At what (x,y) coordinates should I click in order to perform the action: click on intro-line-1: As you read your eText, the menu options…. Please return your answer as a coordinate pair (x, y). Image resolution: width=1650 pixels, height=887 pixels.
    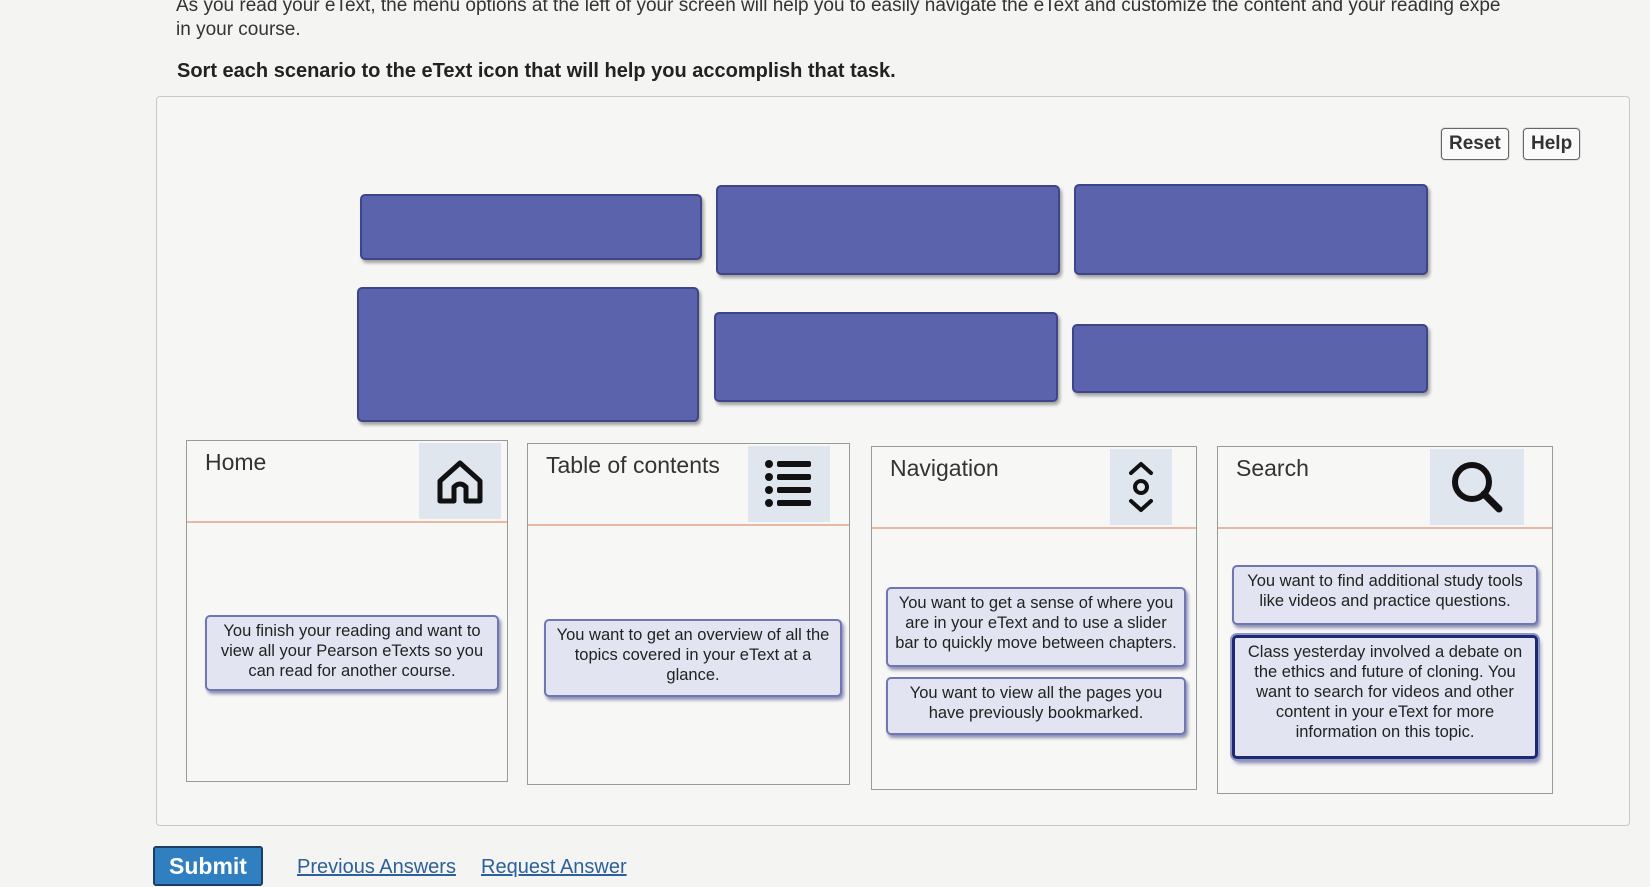
    Looking at the image, I should click on (838, 8).